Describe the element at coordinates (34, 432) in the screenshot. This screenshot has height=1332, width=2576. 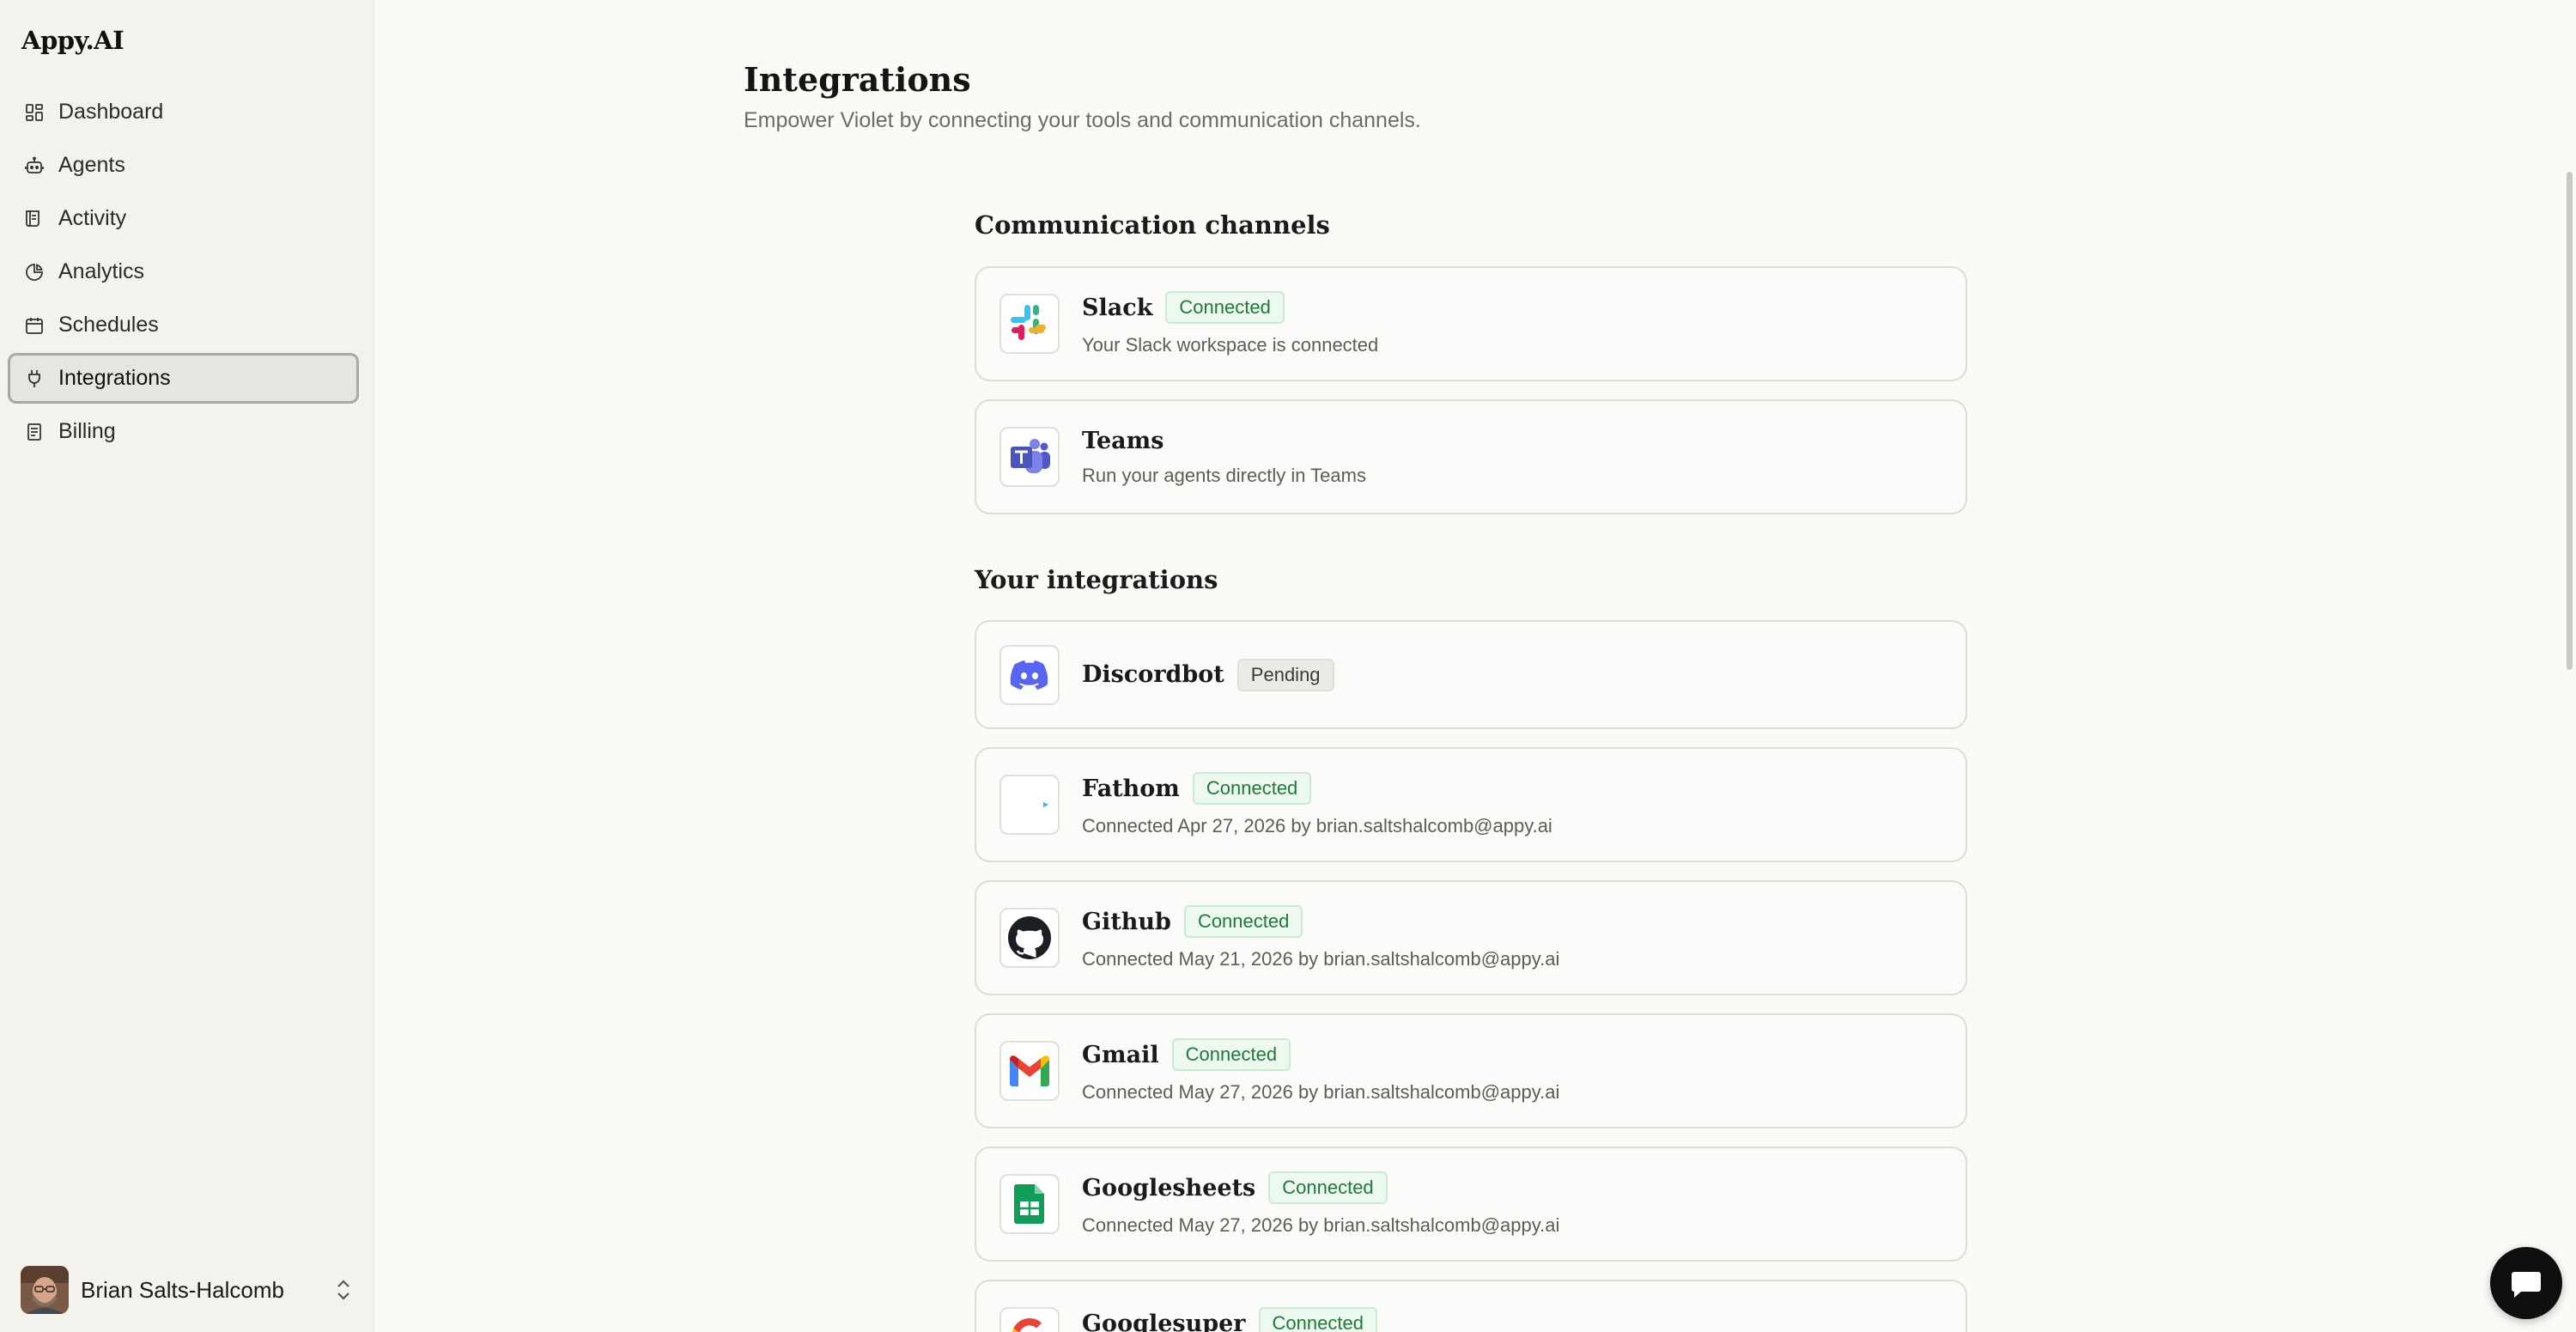
I see `receipt-icon` at that location.